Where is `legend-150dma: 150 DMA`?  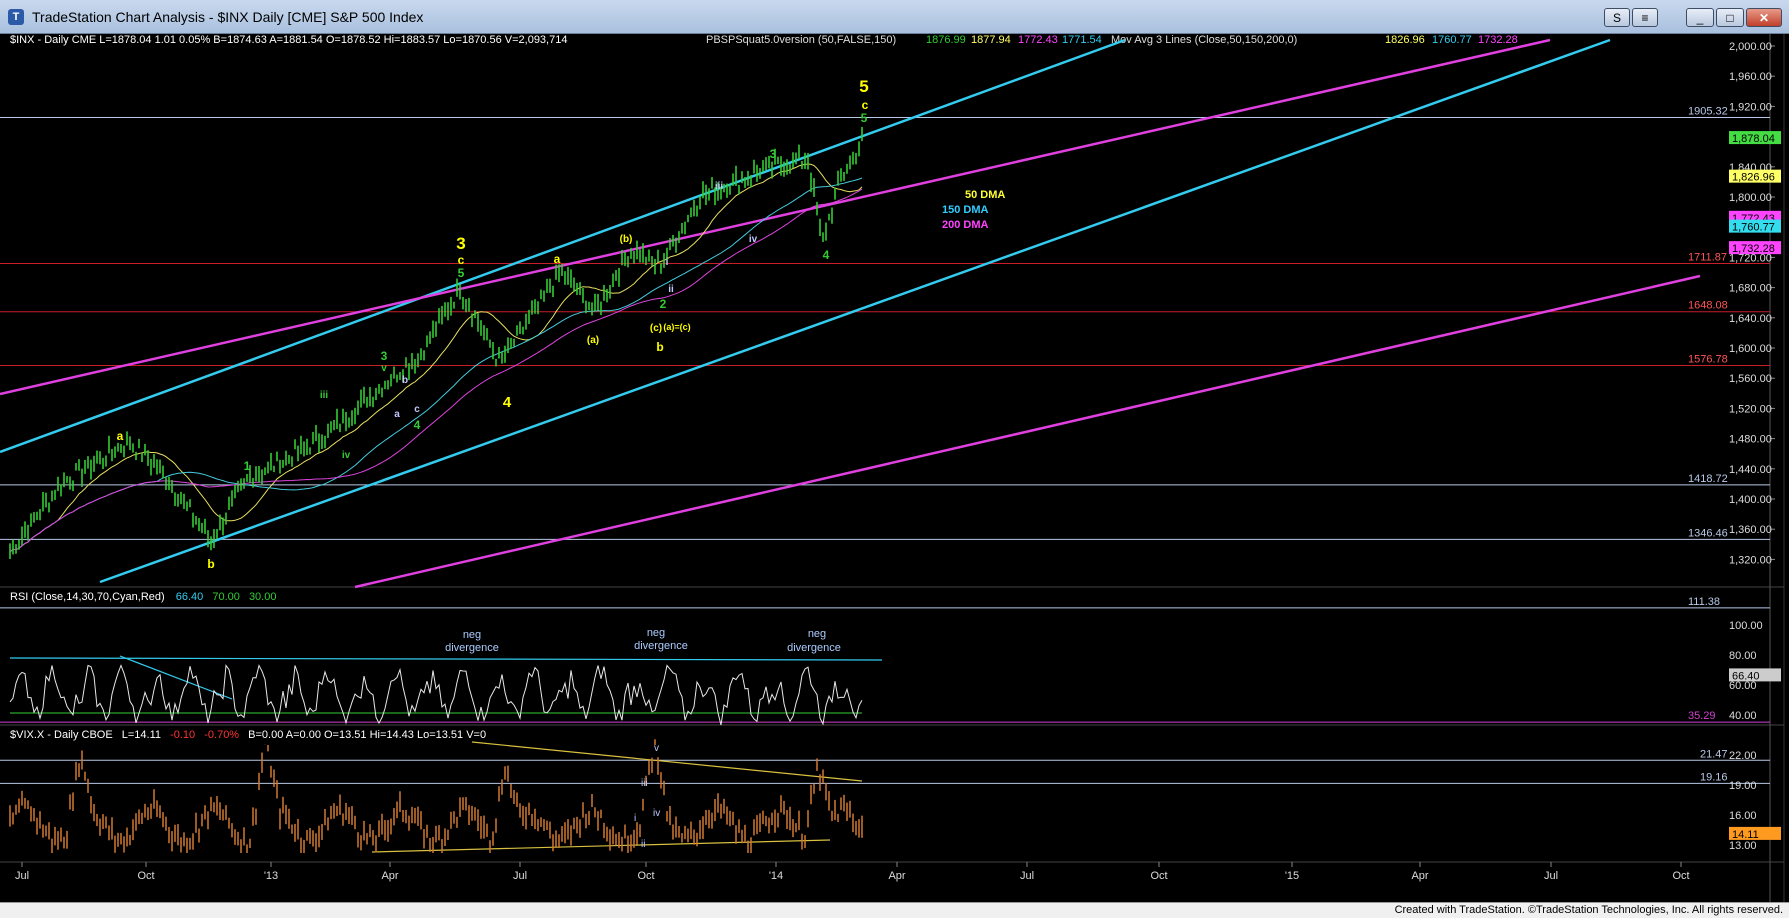
legend-150dma: 150 DMA is located at coordinates (965, 210).